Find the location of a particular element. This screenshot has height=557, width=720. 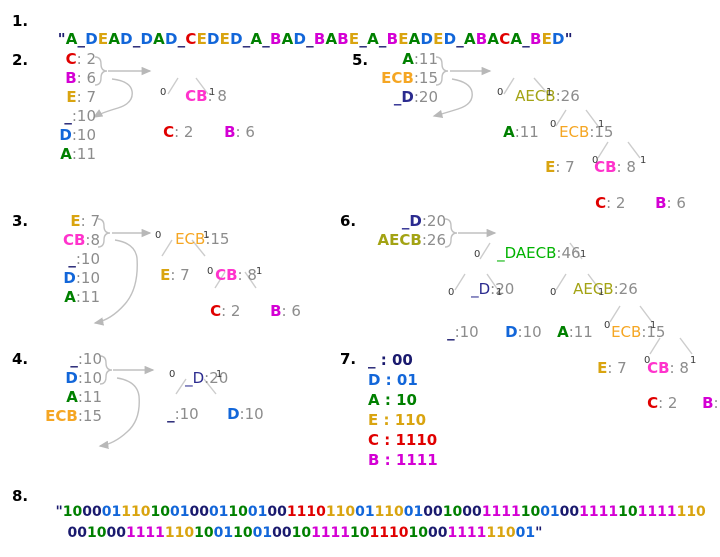

step-6-bit-rr: 1 is located at coordinates (601, 292).